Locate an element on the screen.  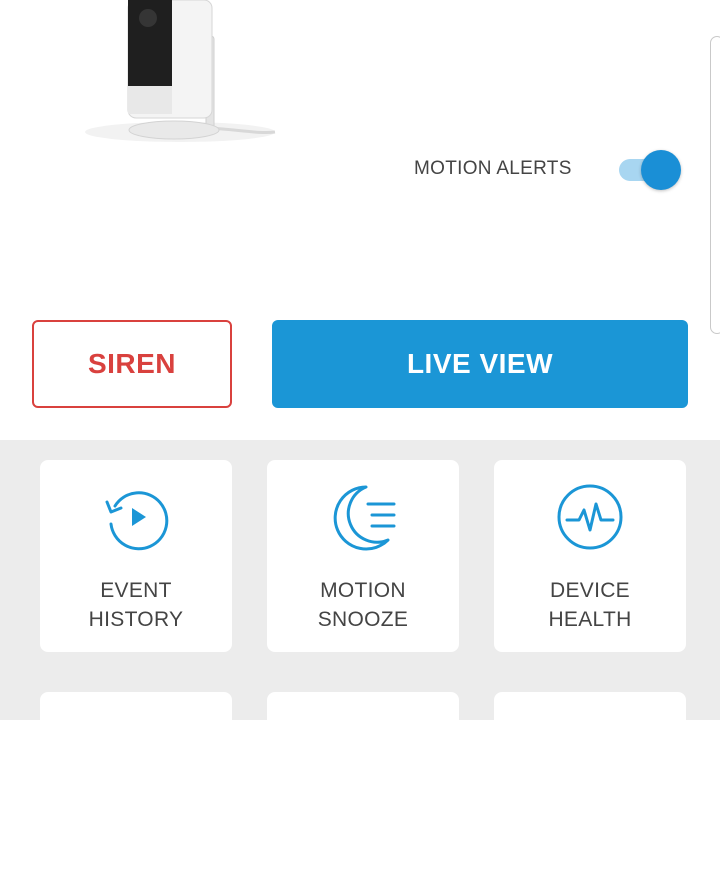
device-health-label: DEVICE HEALTH is located at coordinates (590, 605).